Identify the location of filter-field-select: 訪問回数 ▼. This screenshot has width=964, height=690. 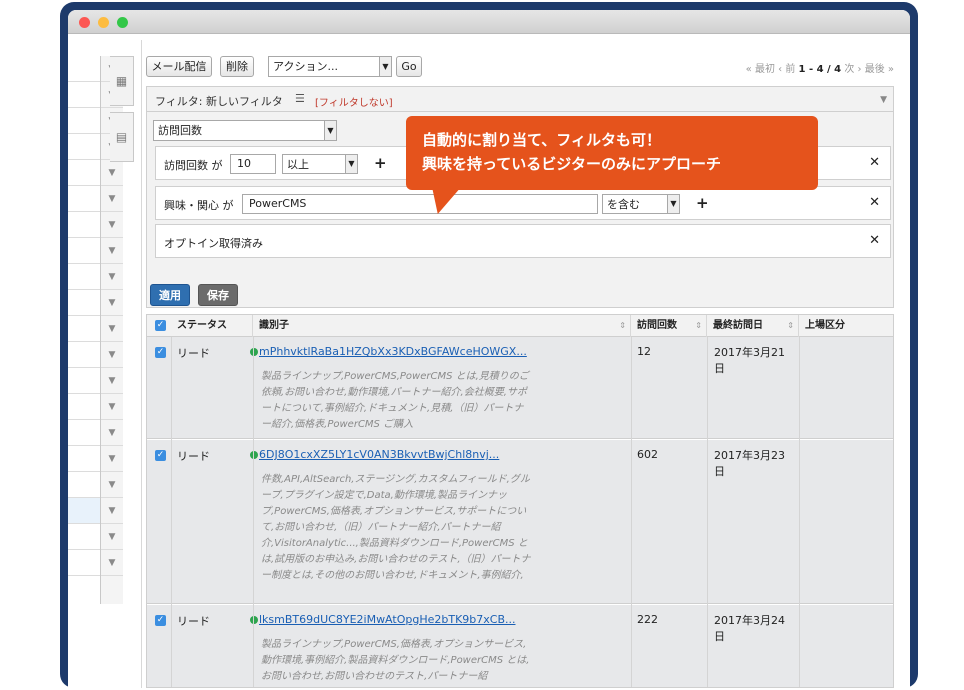
(245, 130).